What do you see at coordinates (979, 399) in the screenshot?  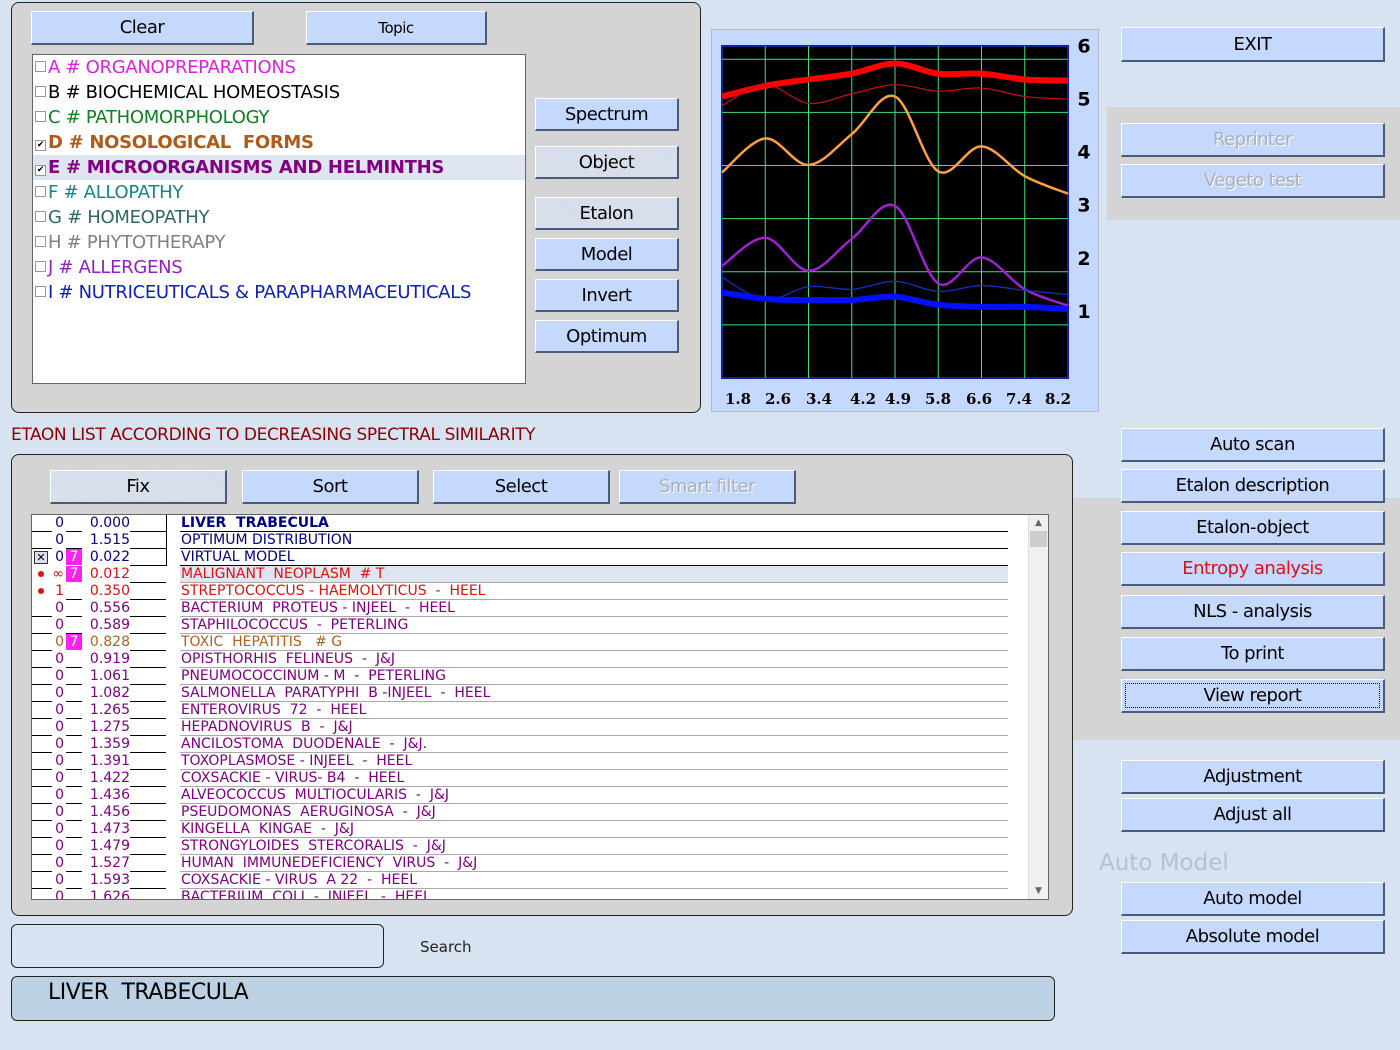 I see `x-tick-label: 6.6` at bounding box center [979, 399].